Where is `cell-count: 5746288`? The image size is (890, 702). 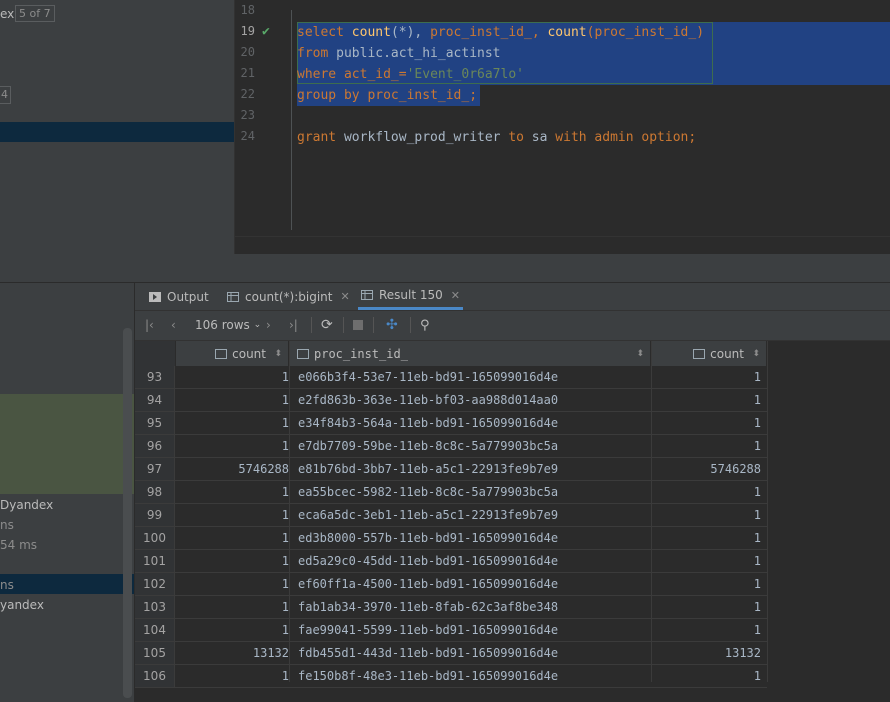
cell-count: 5746288 is located at coordinates (232, 469).